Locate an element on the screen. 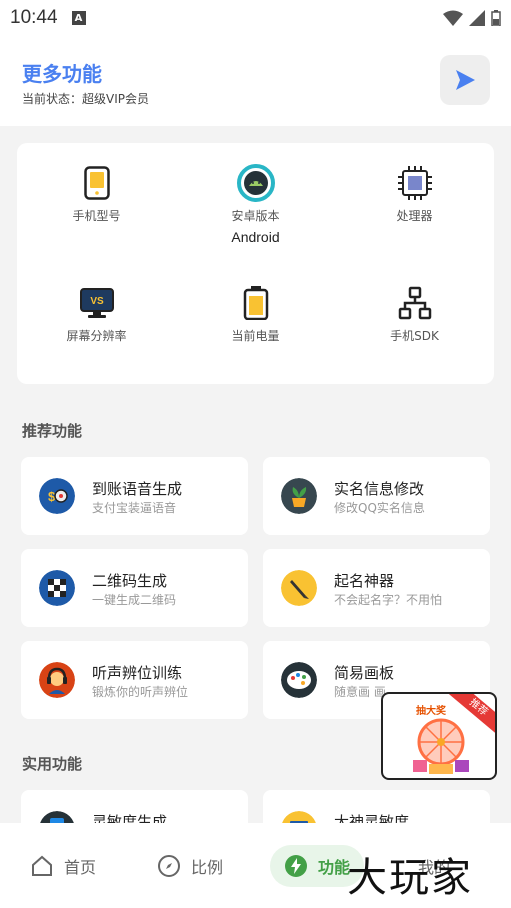  info-phone-model: 手机型号 is located at coordinates (96, 197).